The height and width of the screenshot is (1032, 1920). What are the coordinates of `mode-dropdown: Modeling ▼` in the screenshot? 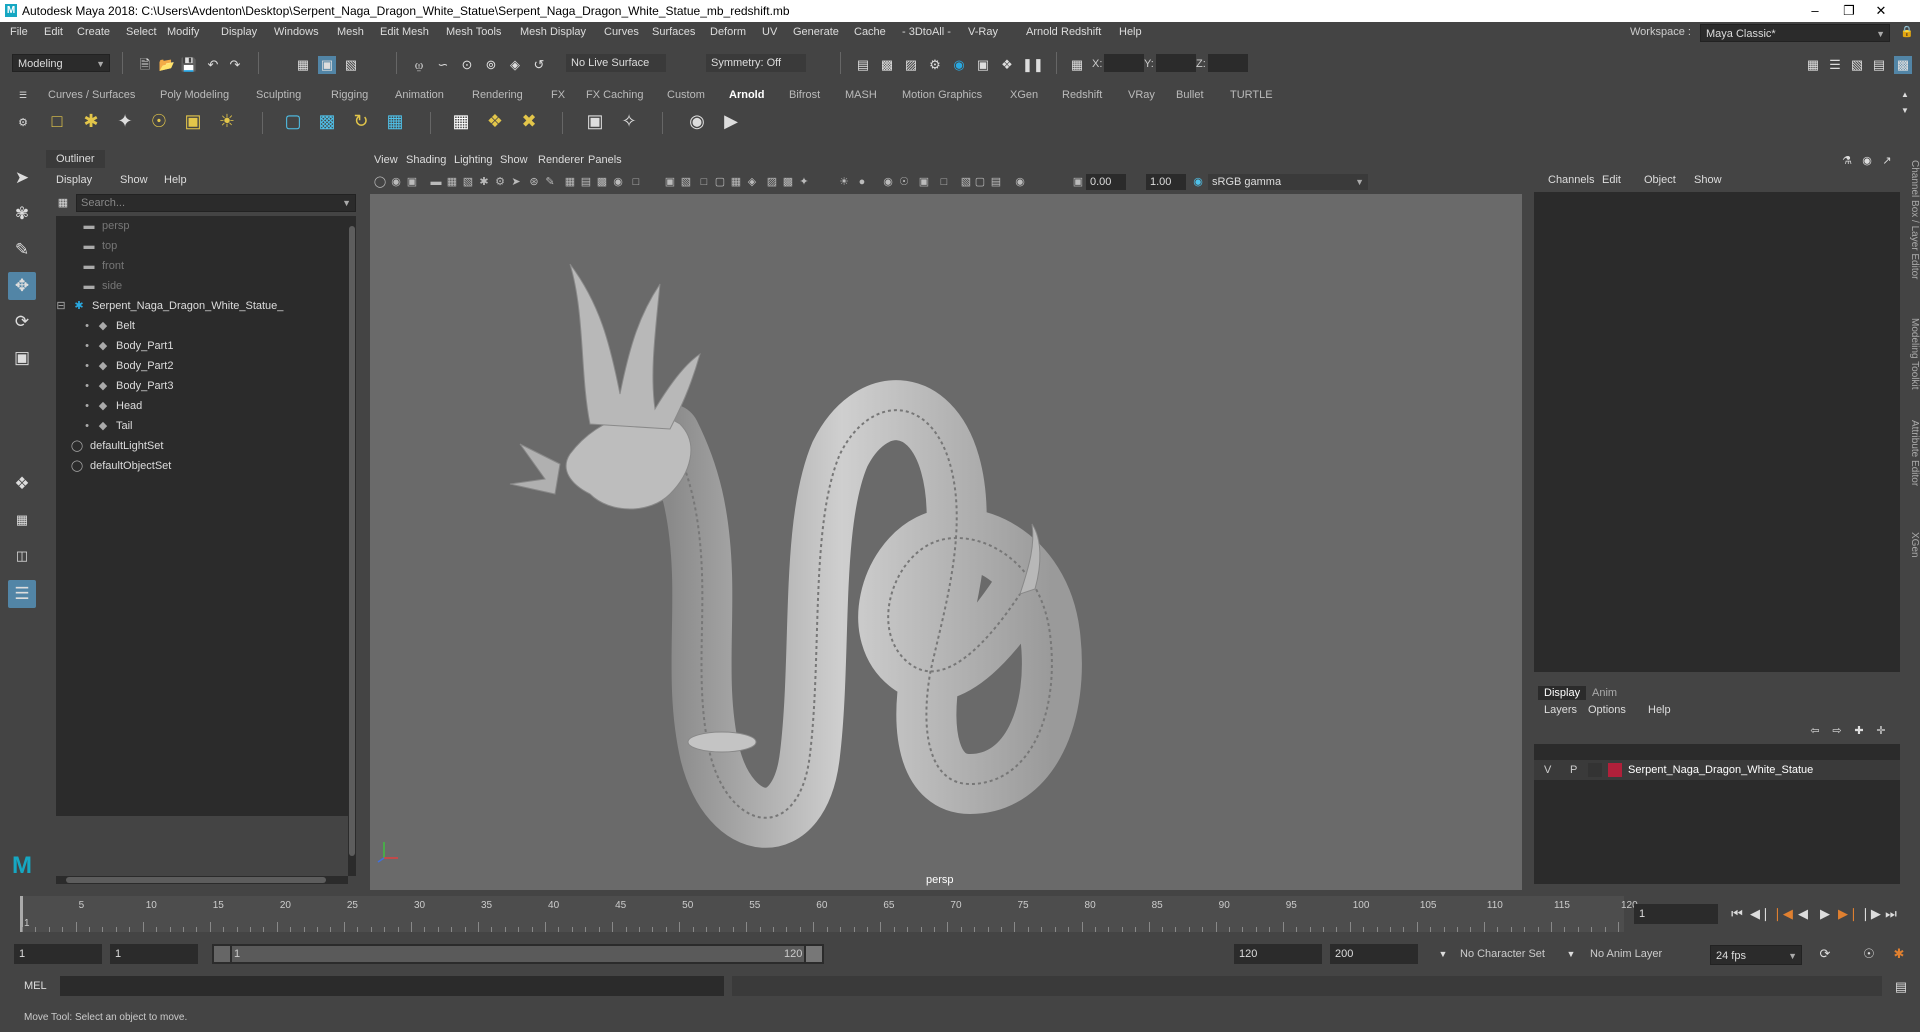 It's located at (61, 63).